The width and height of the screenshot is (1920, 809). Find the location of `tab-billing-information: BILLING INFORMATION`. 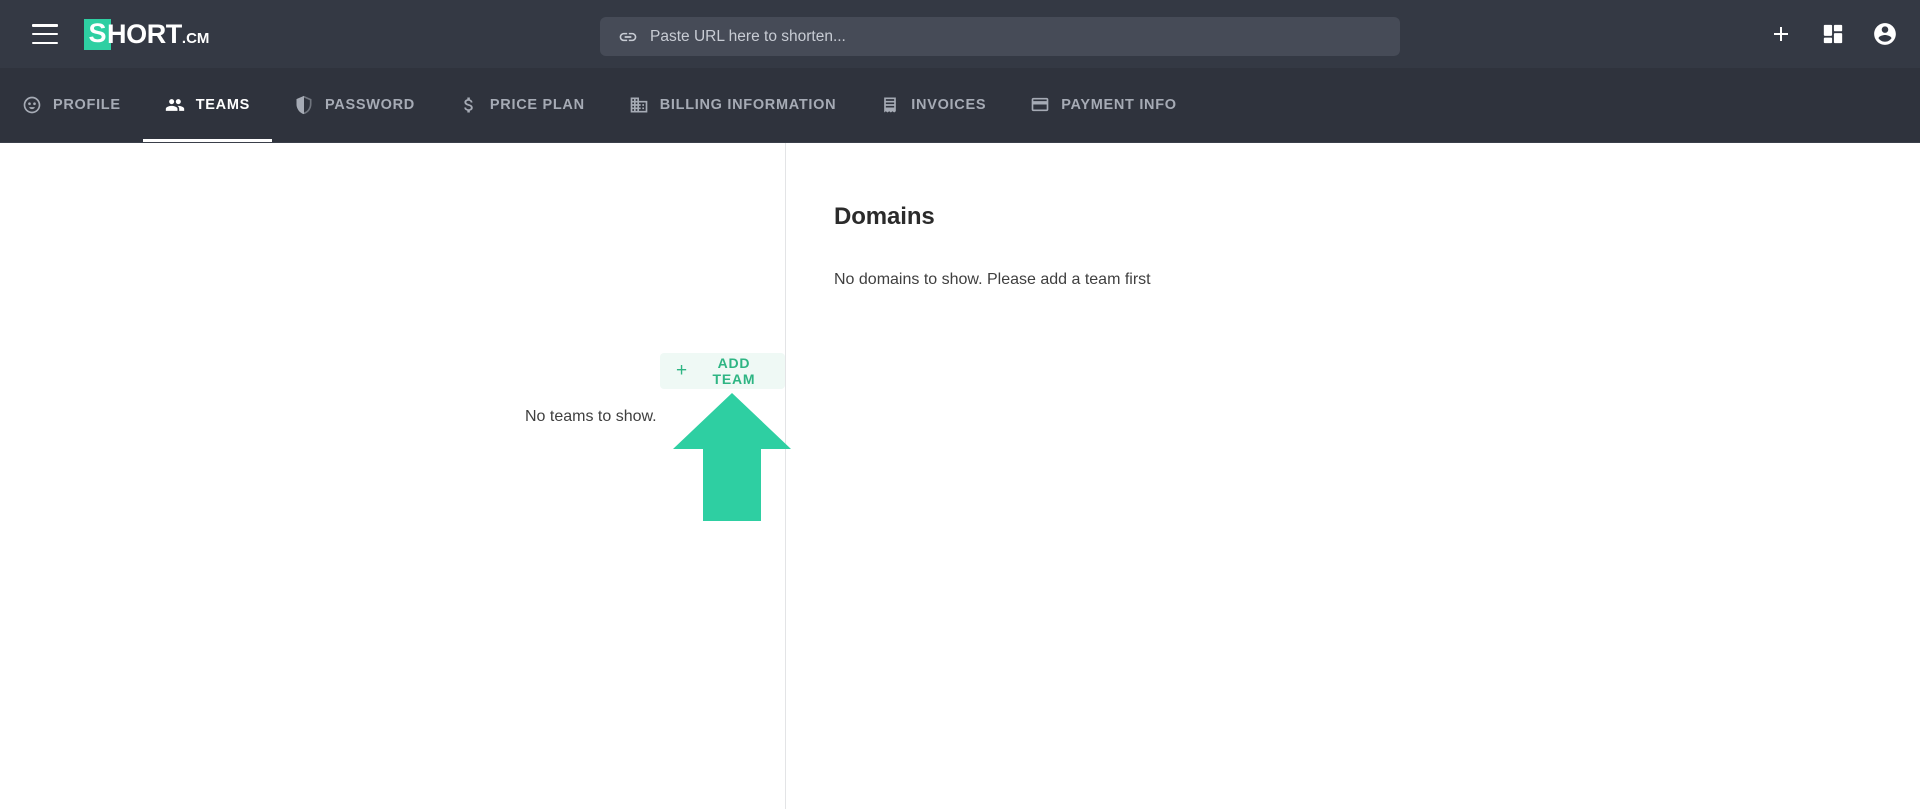

tab-billing-information: BILLING INFORMATION is located at coordinates (733, 104).